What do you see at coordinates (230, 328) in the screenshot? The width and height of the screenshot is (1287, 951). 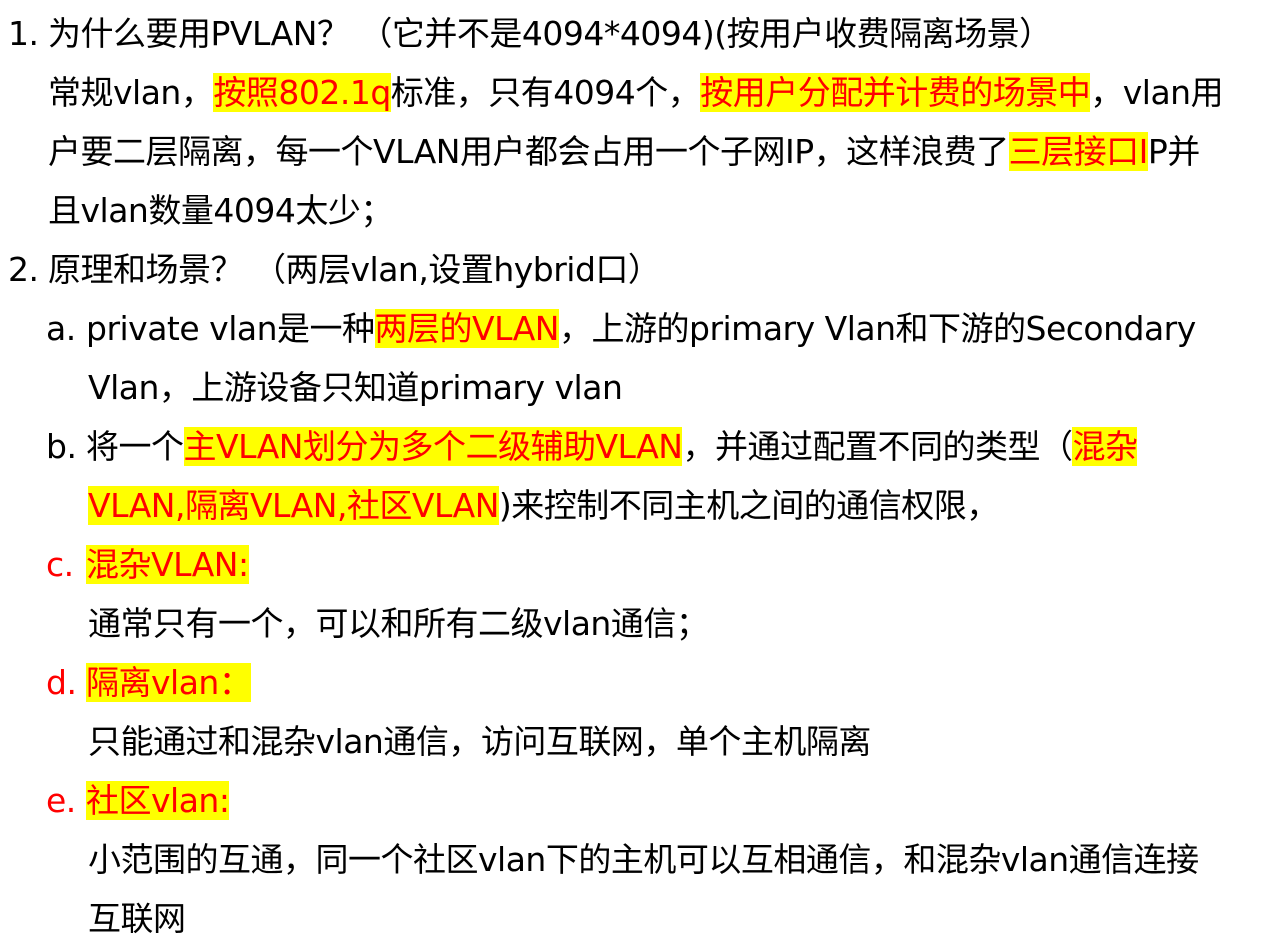 I see `item2a-text: private vlan是一种` at bounding box center [230, 328].